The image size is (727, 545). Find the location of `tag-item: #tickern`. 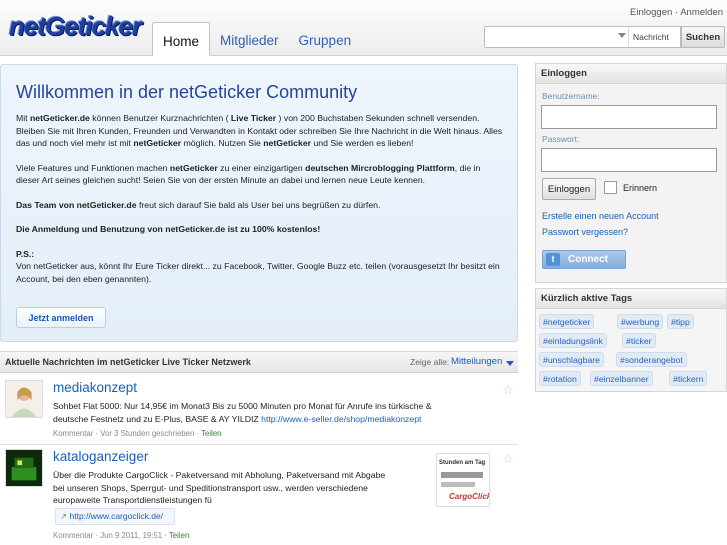

tag-item: #tickern is located at coordinates (688, 378).